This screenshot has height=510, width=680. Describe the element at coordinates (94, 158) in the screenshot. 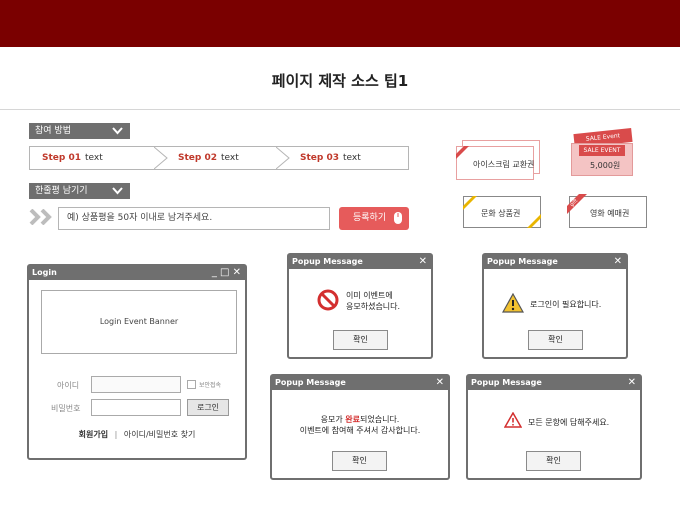

I see `step-1-text: text` at that location.